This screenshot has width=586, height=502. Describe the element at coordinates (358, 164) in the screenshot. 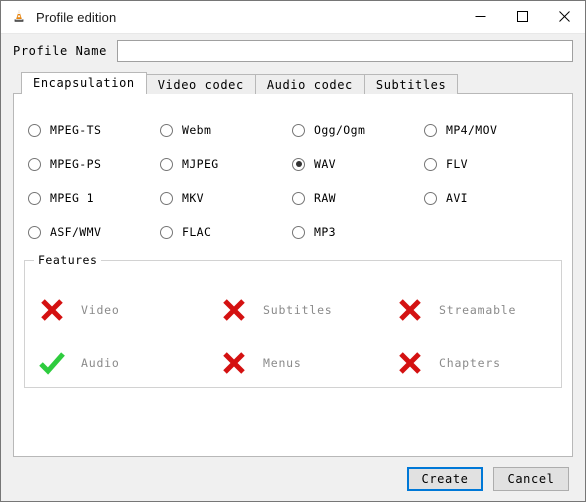

I see `radio-wav: WAV` at that location.